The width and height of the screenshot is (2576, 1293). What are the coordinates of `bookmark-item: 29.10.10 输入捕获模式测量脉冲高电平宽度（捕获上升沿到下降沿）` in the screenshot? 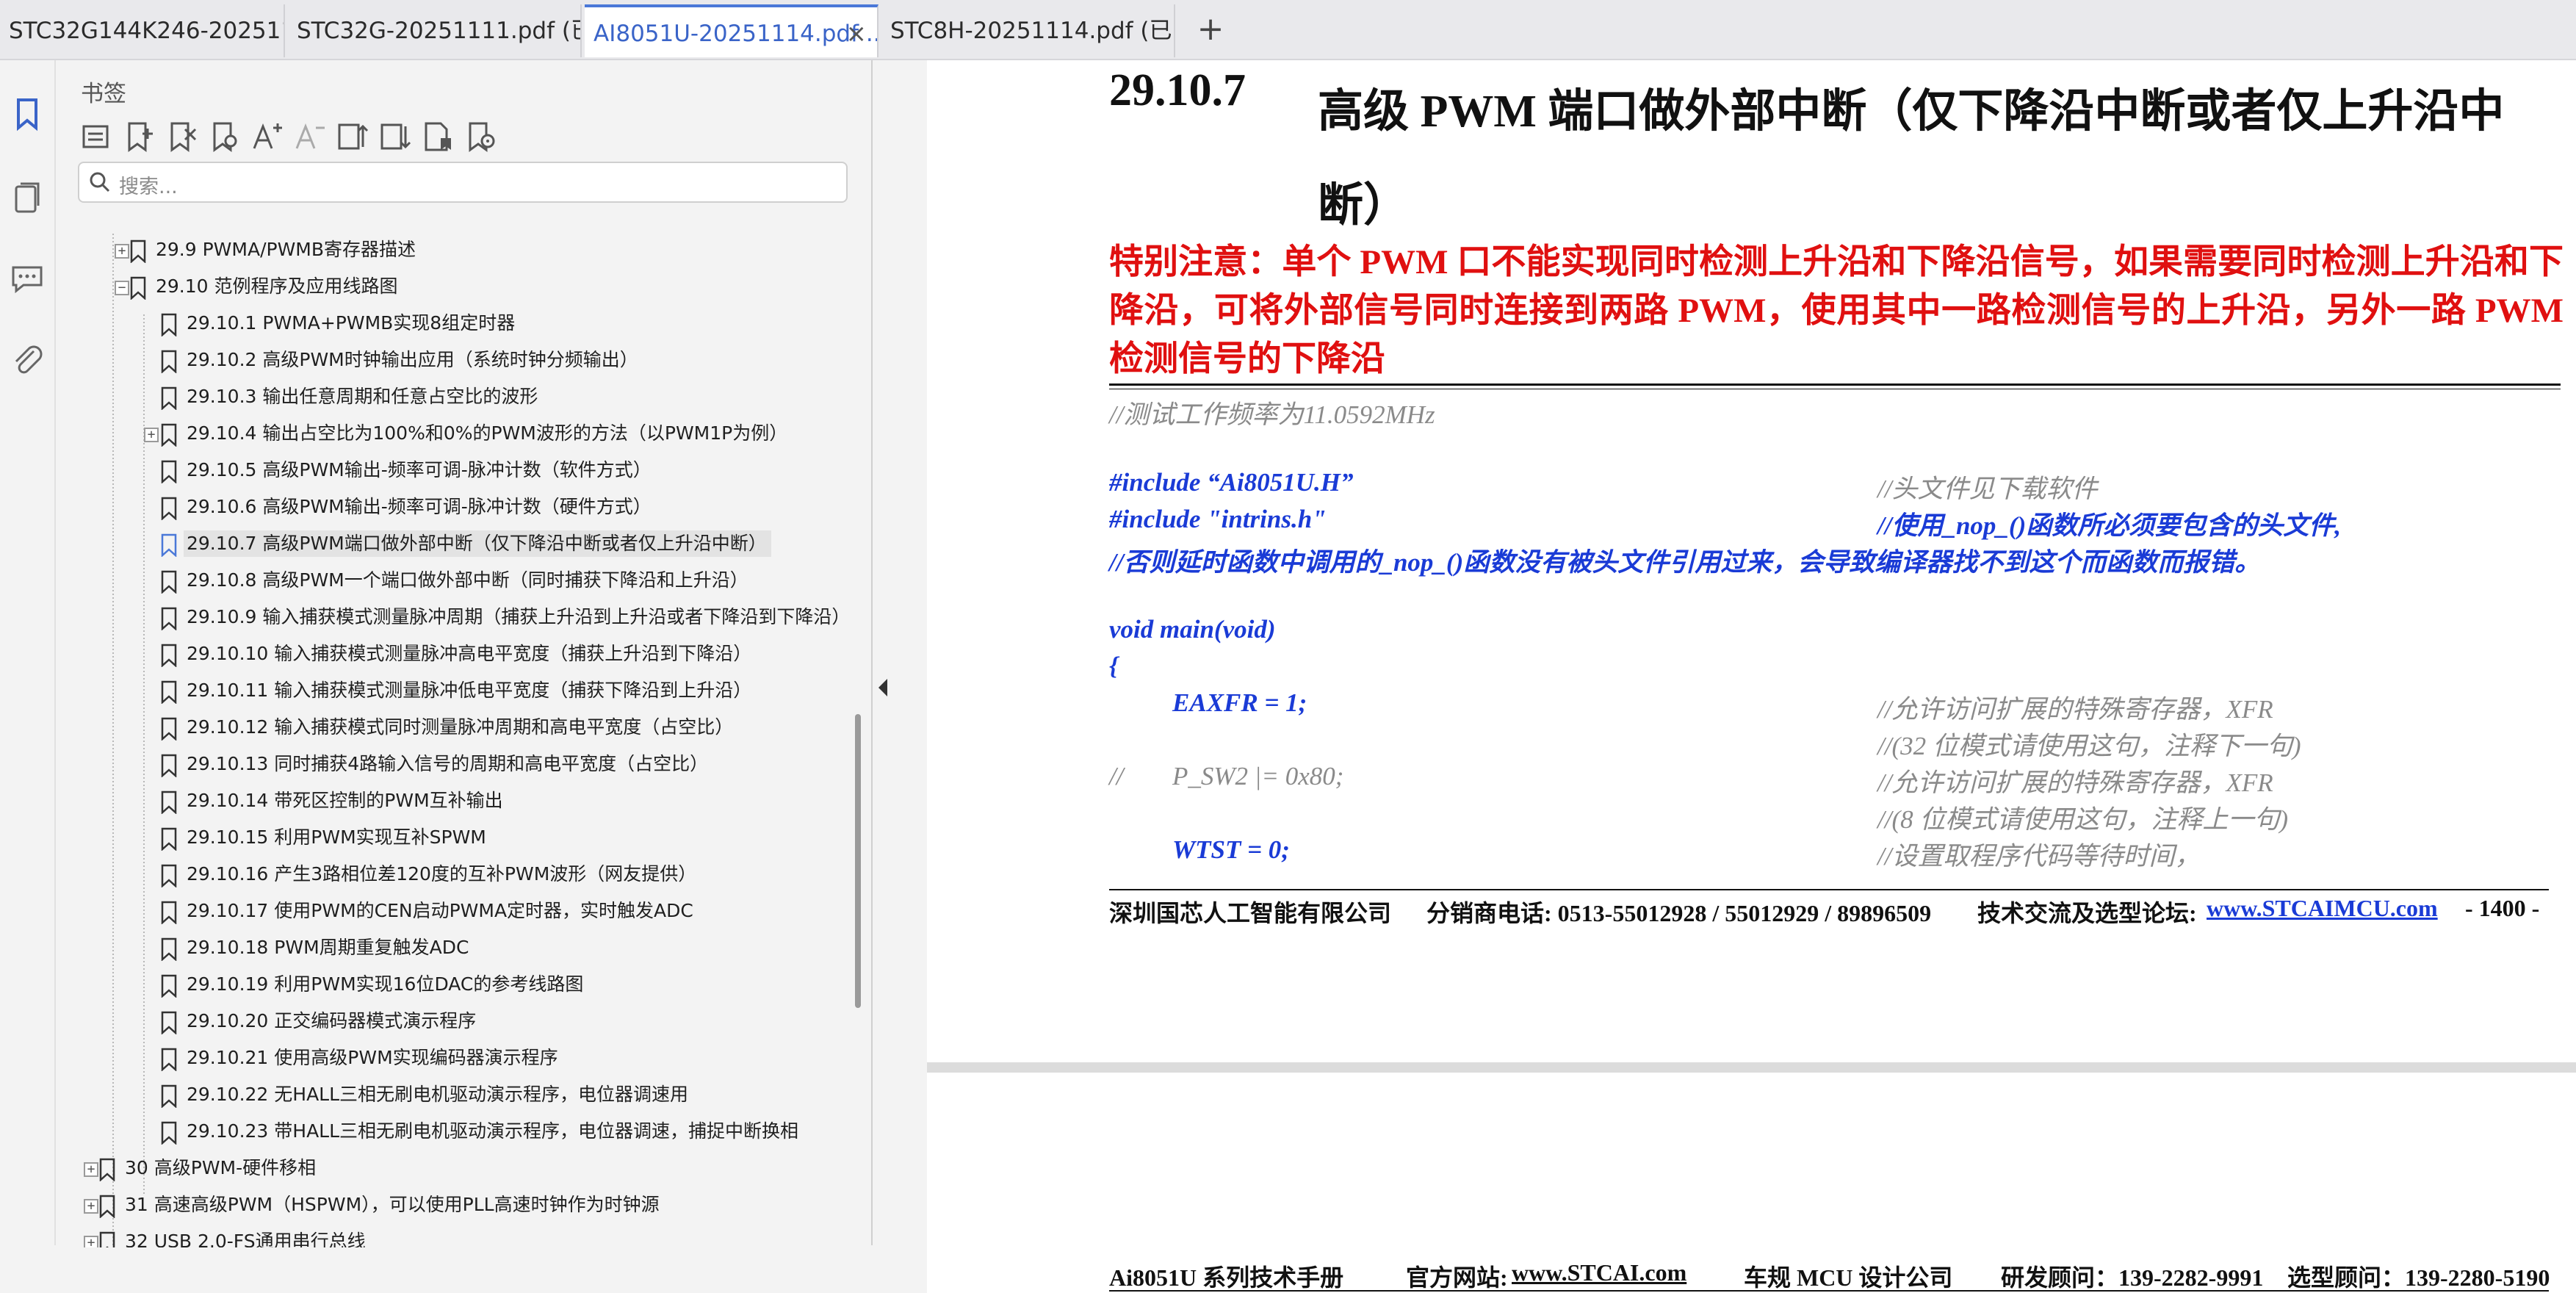 It's located at (453, 655).